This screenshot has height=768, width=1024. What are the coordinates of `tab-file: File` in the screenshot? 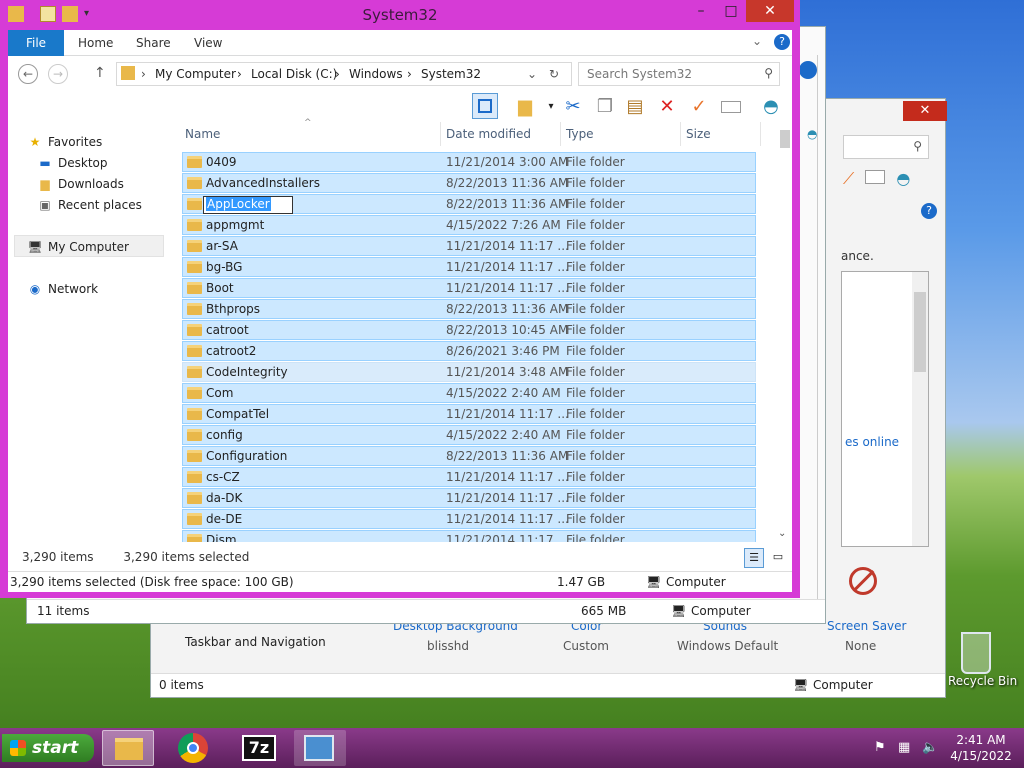 It's located at (36, 43).